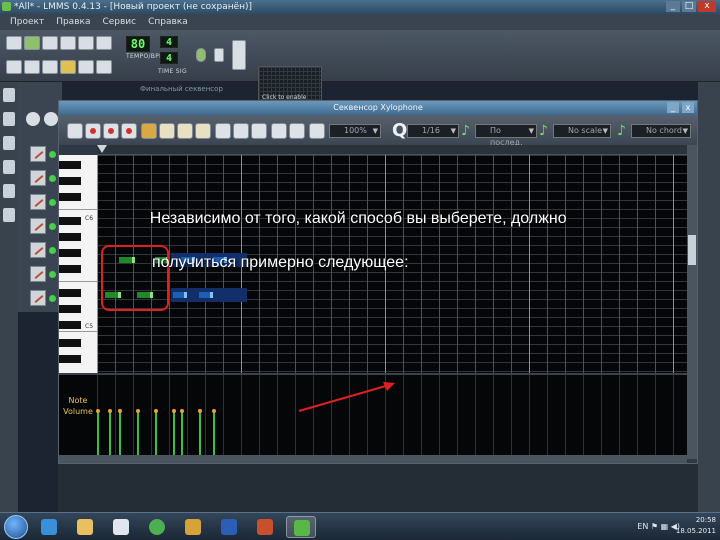 This screenshot has height=540, width=720. Describe the element at coordinates (229, 527) in the screenshot. I see `taskbar-word` at that location.